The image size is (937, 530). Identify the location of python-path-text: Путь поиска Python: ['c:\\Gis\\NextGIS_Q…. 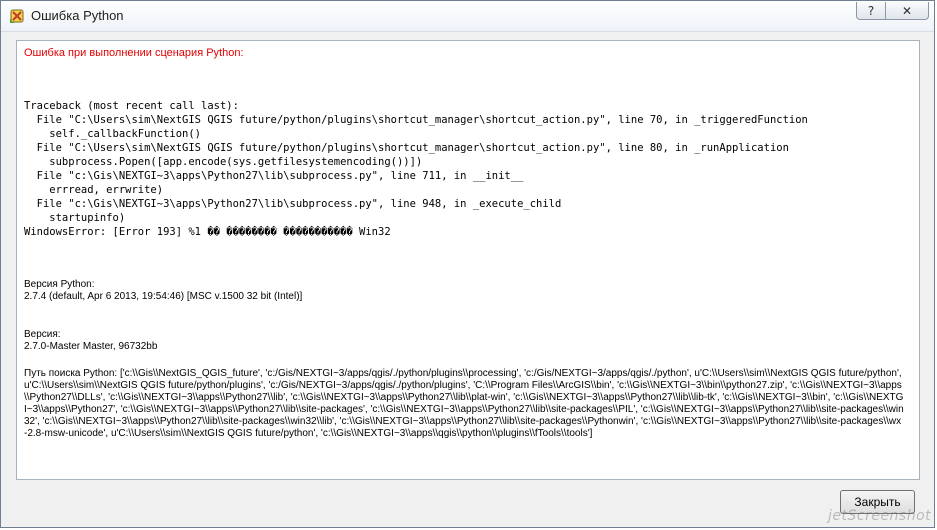
(464, 403).